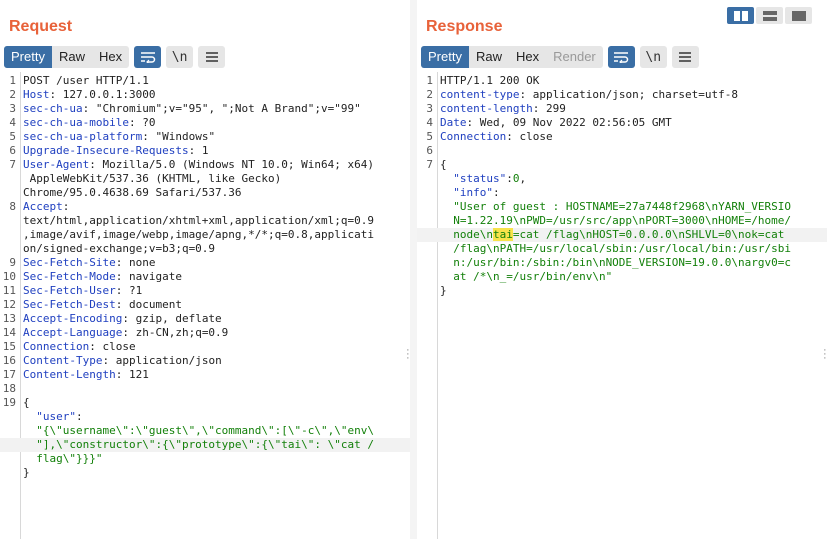  I want to click on code-line: Chrome/95.0.4638.69 Safari/537.36, so click(205, 193).